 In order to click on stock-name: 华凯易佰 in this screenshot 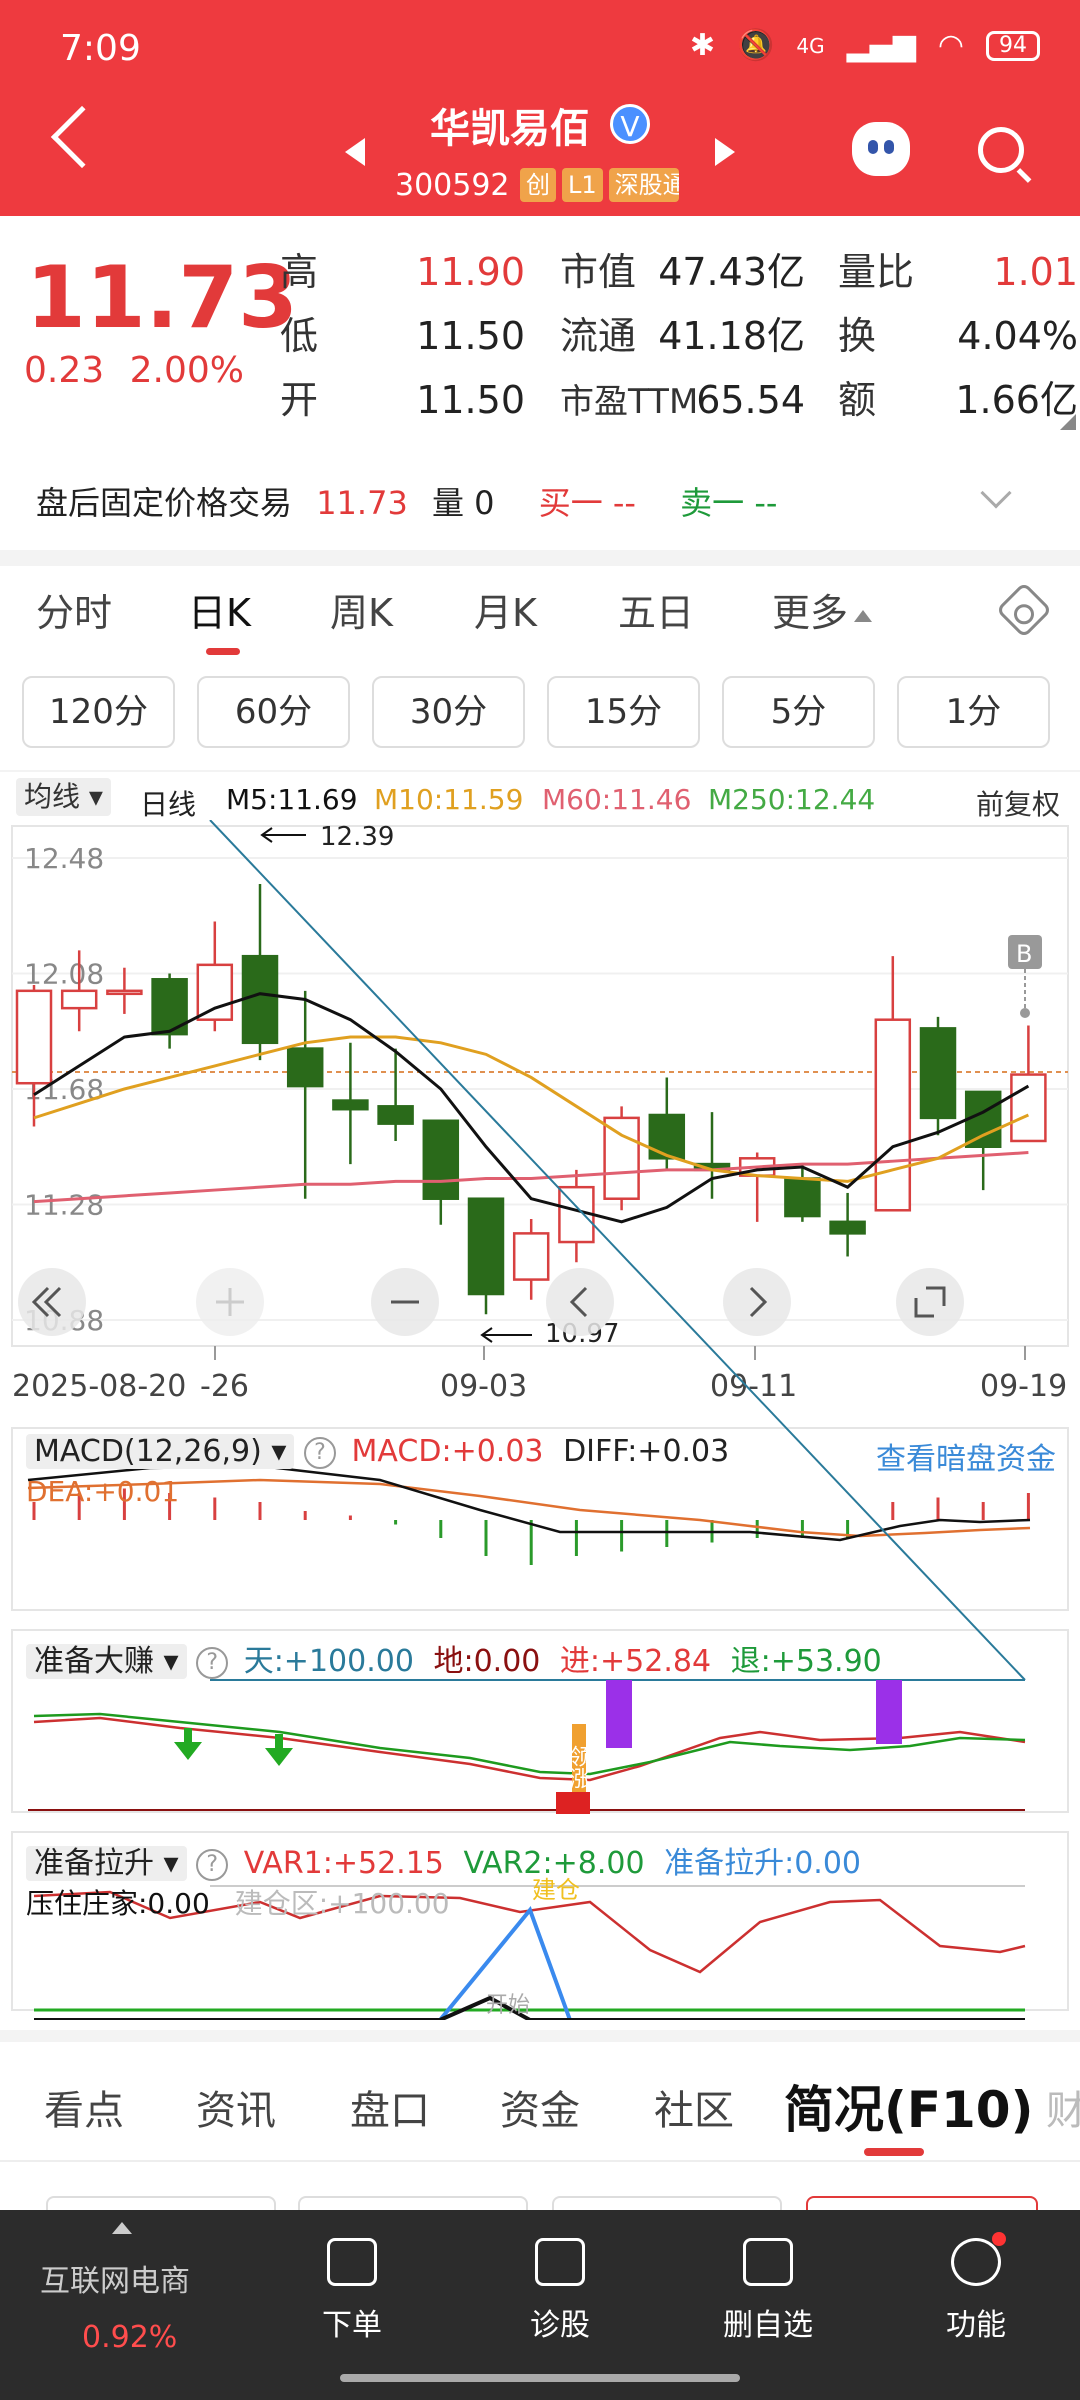, I will do `click(510, 129)`.